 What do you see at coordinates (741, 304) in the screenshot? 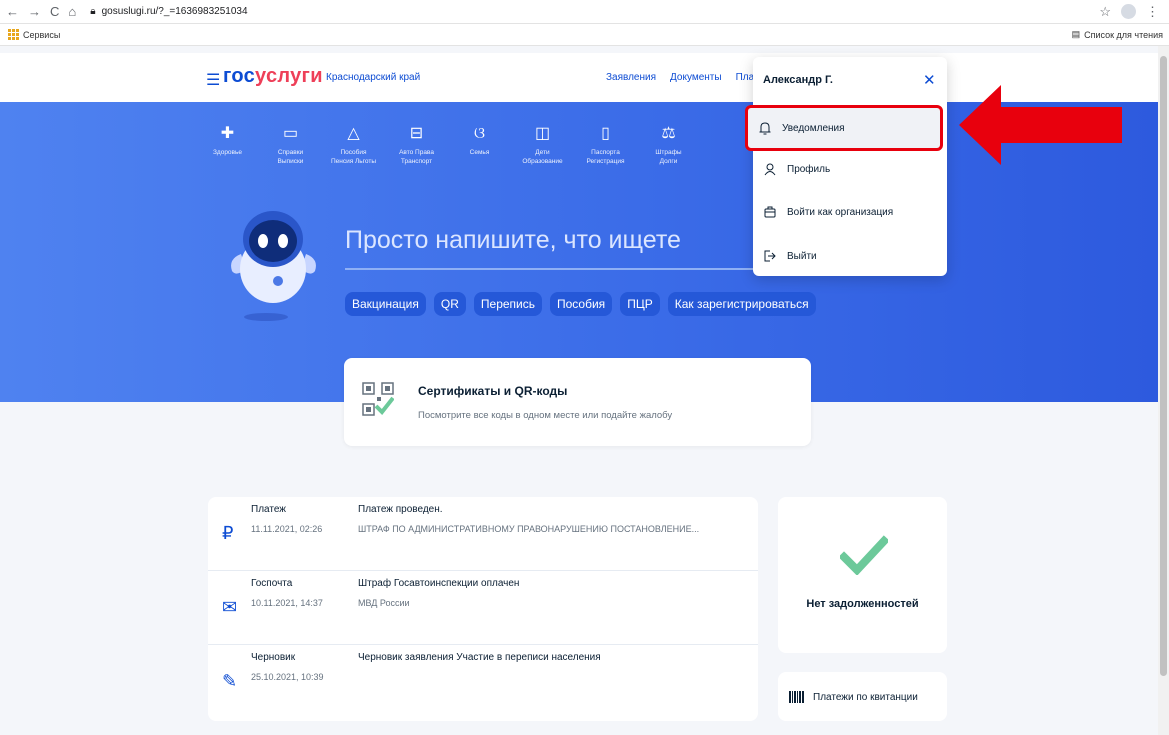
I see `chip-register: Как зарегистрироваться` at bounding box center [741, 304].